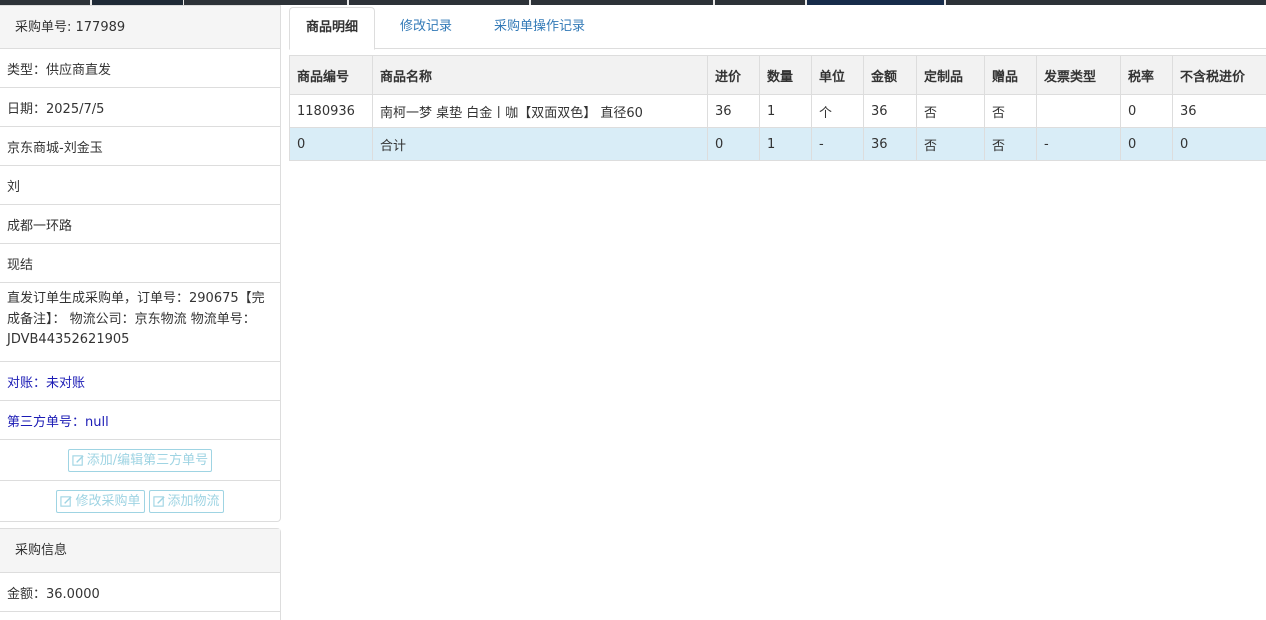 The width and height of the screenshot is (1266, 620). I want to click on column-header: 单位, so click(837, 75).